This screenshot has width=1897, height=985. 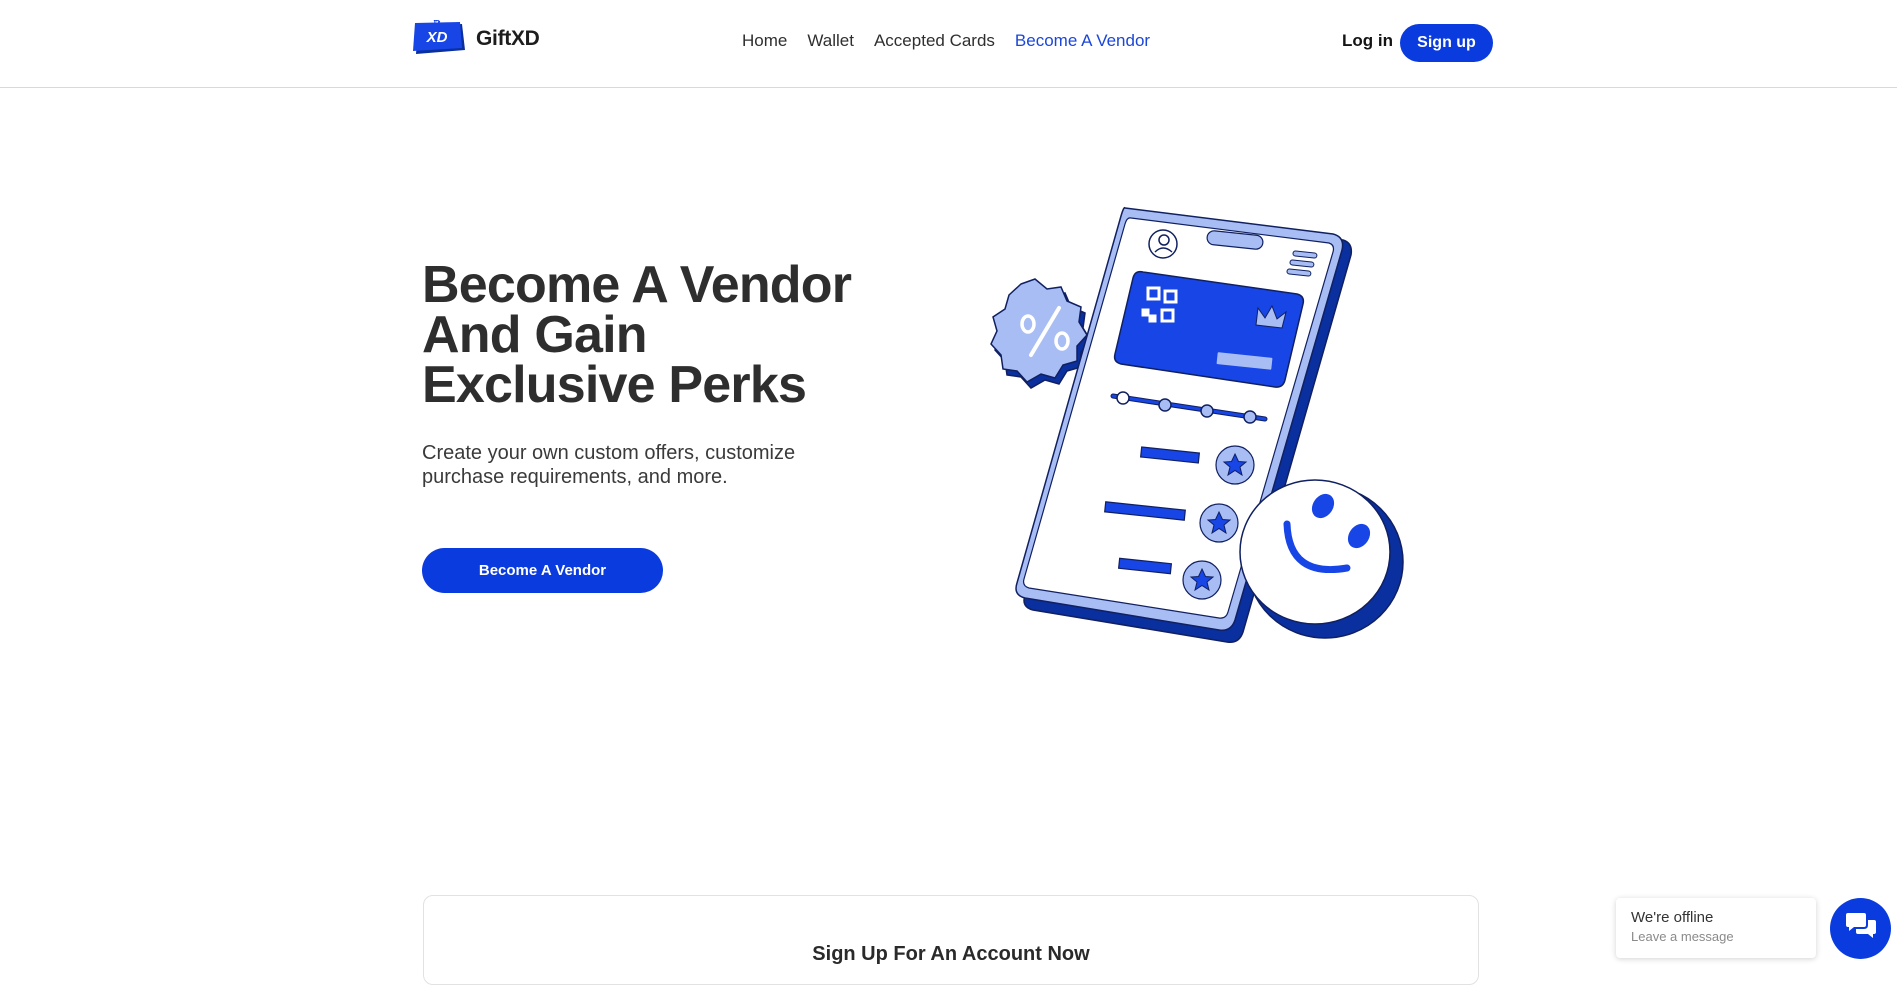 I want to click on become-vendor-button: Become A Vendor, so click(x=542, y=570).